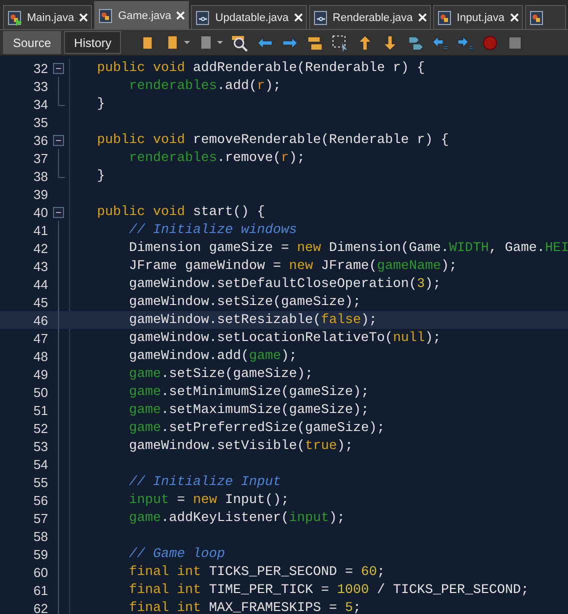  I want to click on code-line: final int MAX_FRAMESKIPS = 5;, so click(244, 607).